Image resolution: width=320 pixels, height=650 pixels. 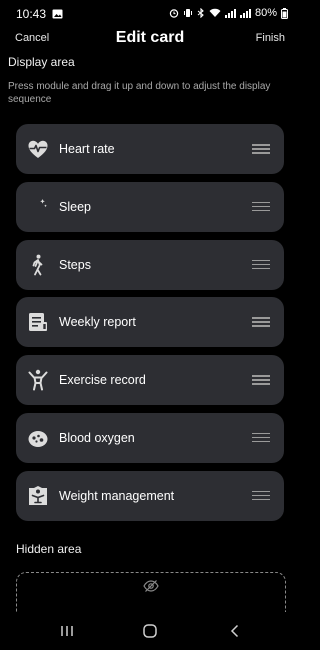 What do you see at coordinates (38, 265) in the screenshot?
I see `walking-icon` at bounding box center [38, 265].